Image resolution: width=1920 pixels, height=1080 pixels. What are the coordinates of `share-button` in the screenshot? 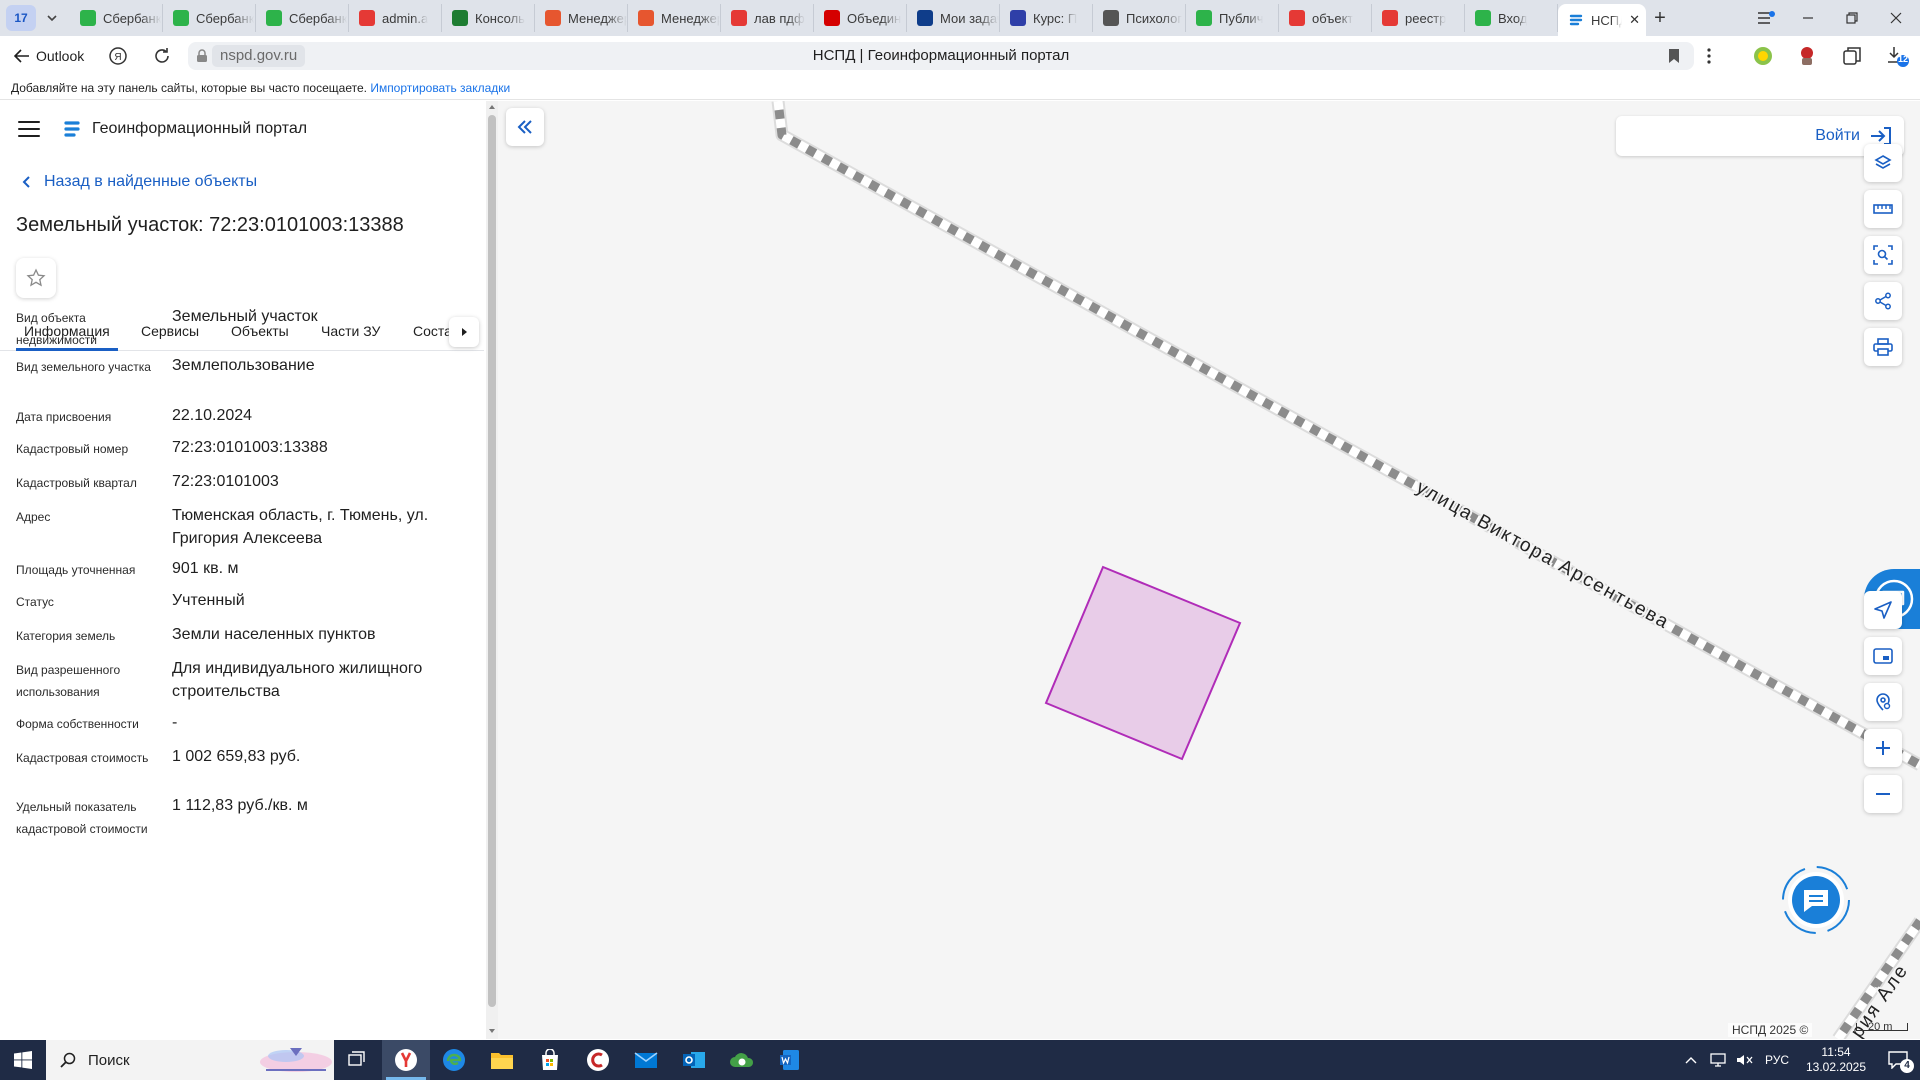 It's located at (1883, 301).